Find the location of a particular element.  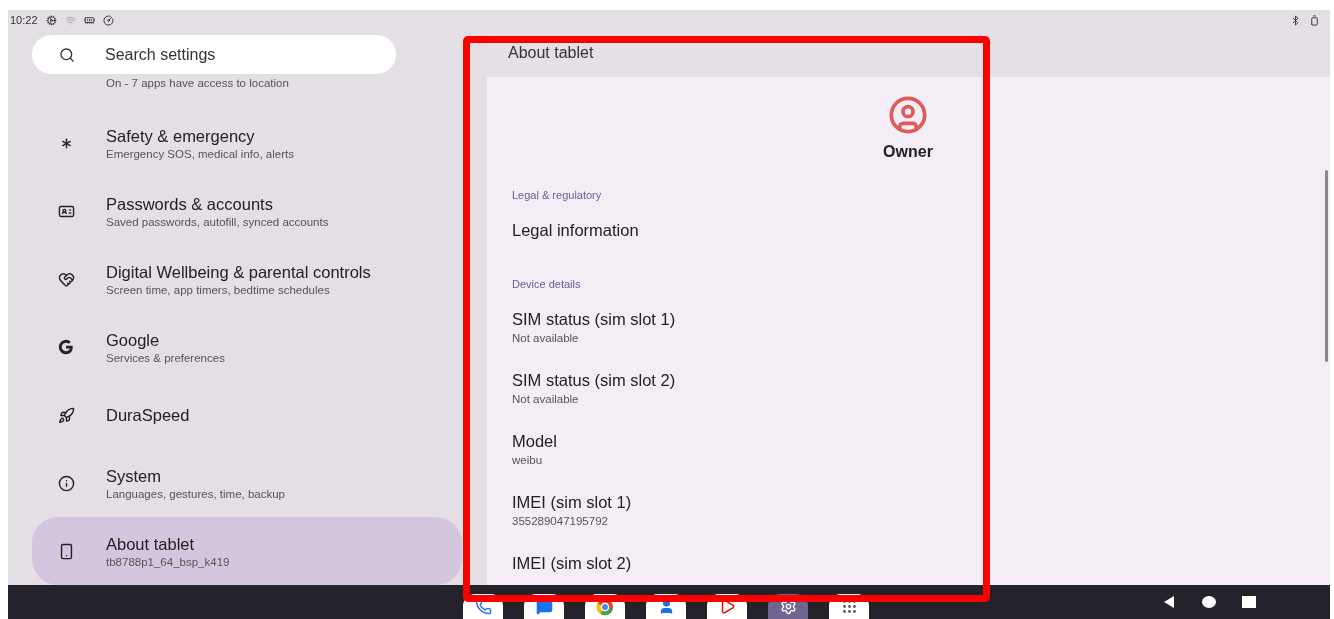

search-icon is located at coordinates (67, 54).